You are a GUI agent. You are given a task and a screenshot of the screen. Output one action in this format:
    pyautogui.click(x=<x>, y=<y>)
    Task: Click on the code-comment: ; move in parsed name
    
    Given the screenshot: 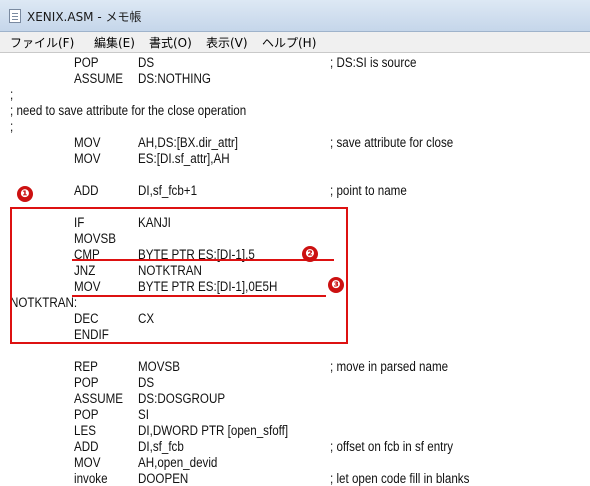 What is the action you would take?
    pyautogui.click(x=389, y=366)
    